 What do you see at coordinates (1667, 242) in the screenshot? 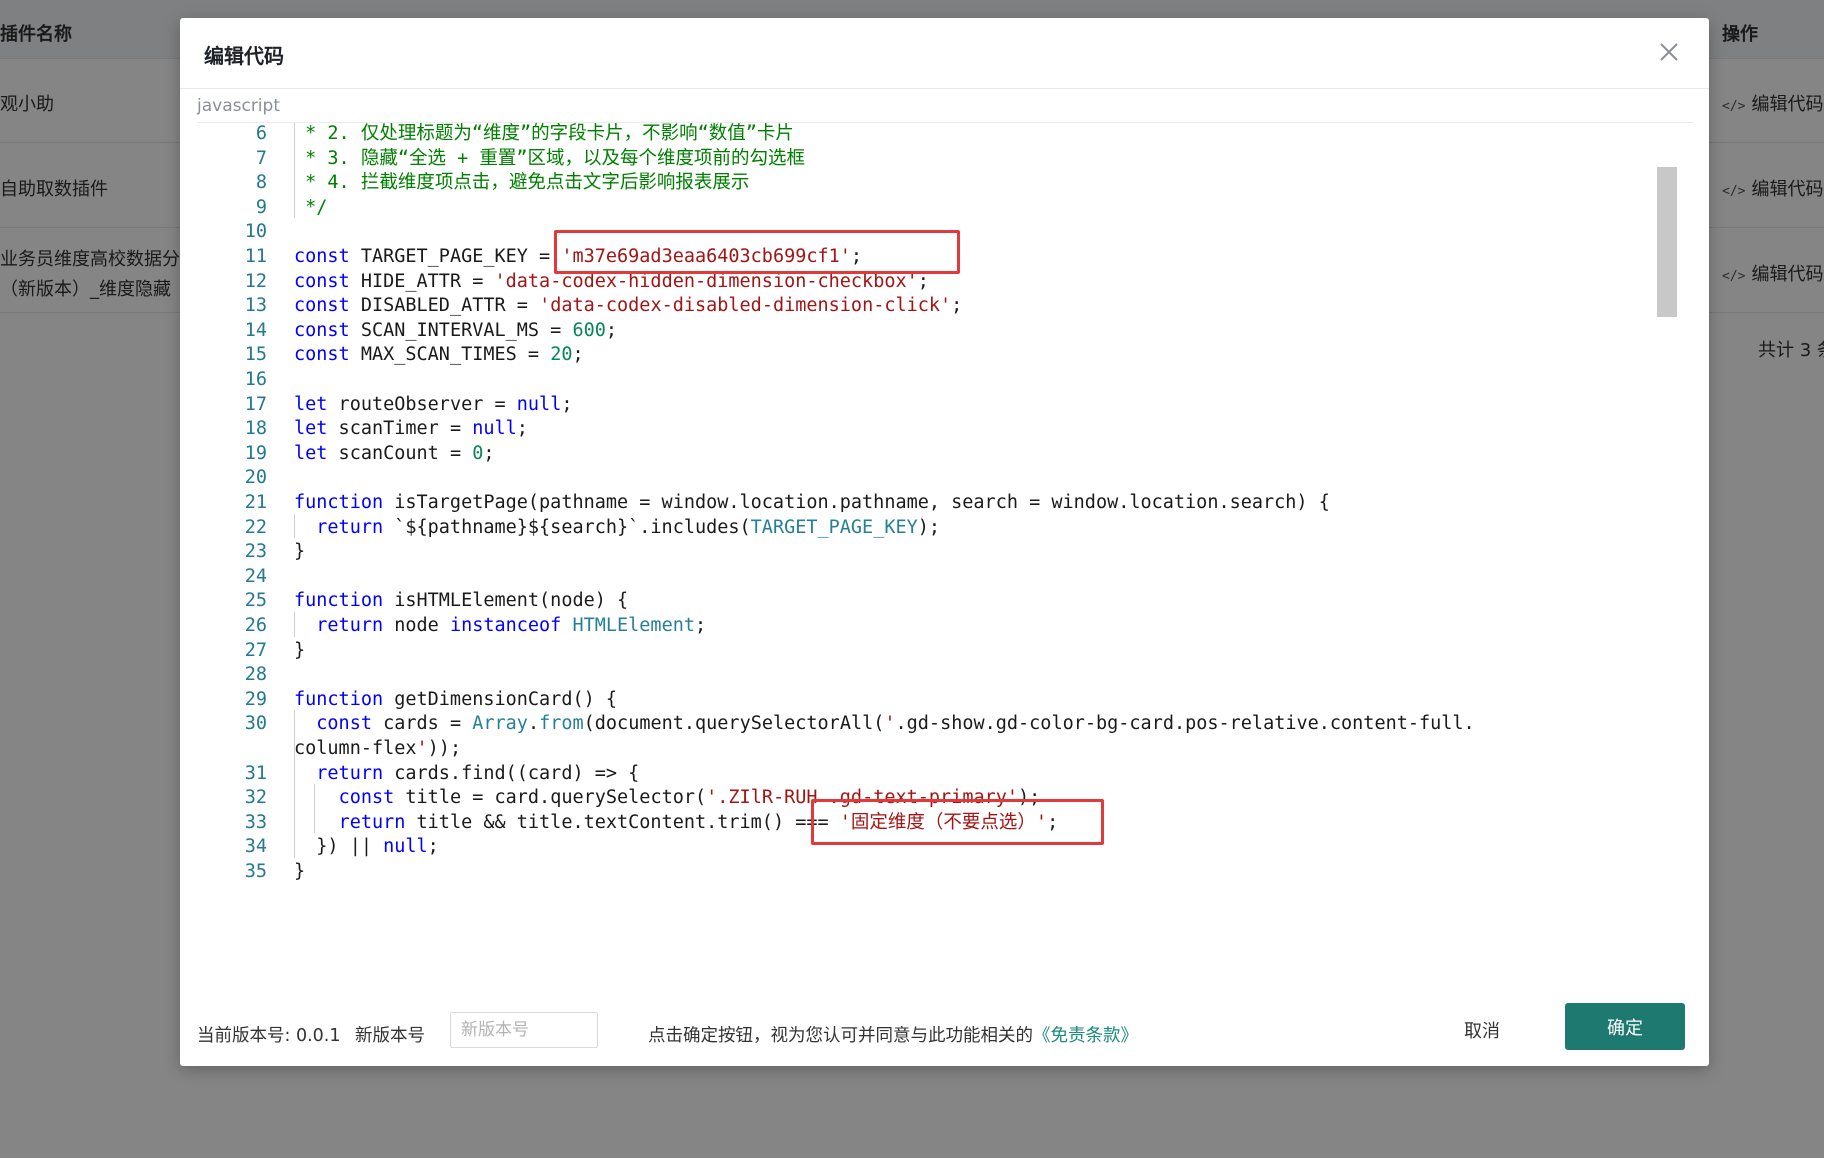
I see `editor-scrollbar-thumb` at bounding box center [1667, 242].